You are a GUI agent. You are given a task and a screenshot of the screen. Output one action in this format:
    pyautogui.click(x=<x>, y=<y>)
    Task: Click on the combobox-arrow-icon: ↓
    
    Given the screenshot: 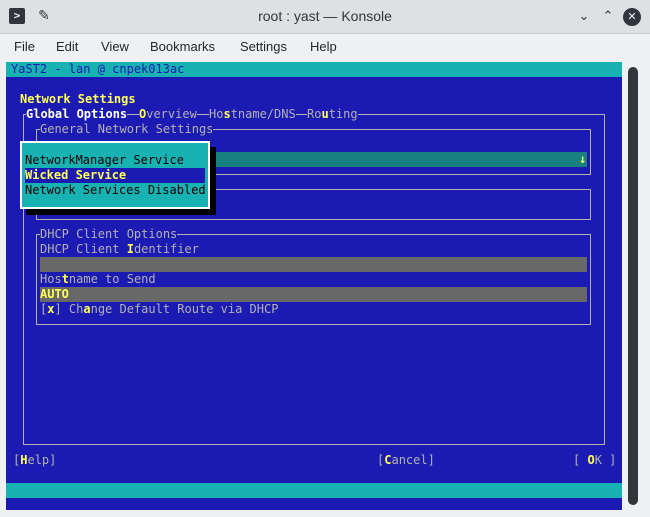 What is the action you would take?
    pyautogui.click(x=583, y=159)
    